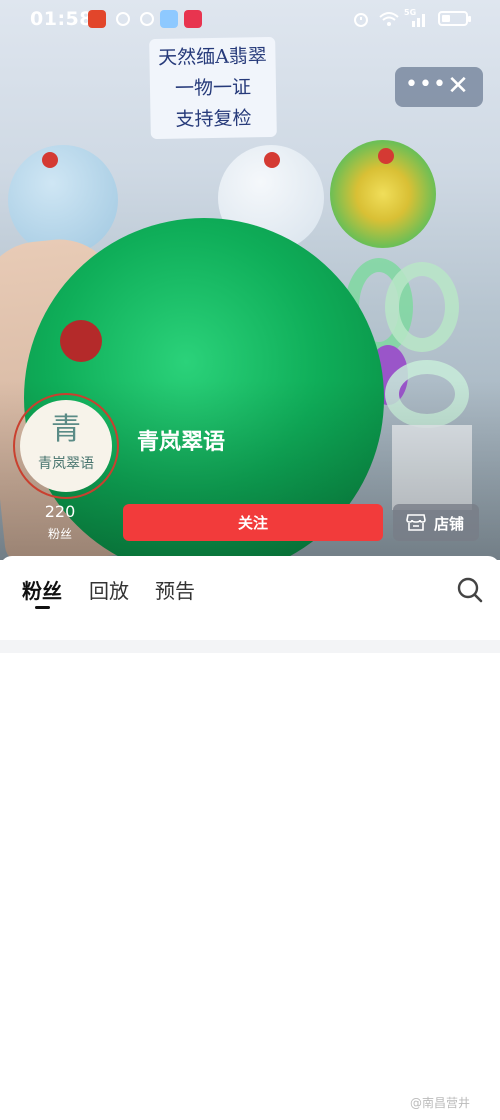 The height and width of the screenshot is (1120, 500). I want to click on fans-count: 220, so click(60, 511).